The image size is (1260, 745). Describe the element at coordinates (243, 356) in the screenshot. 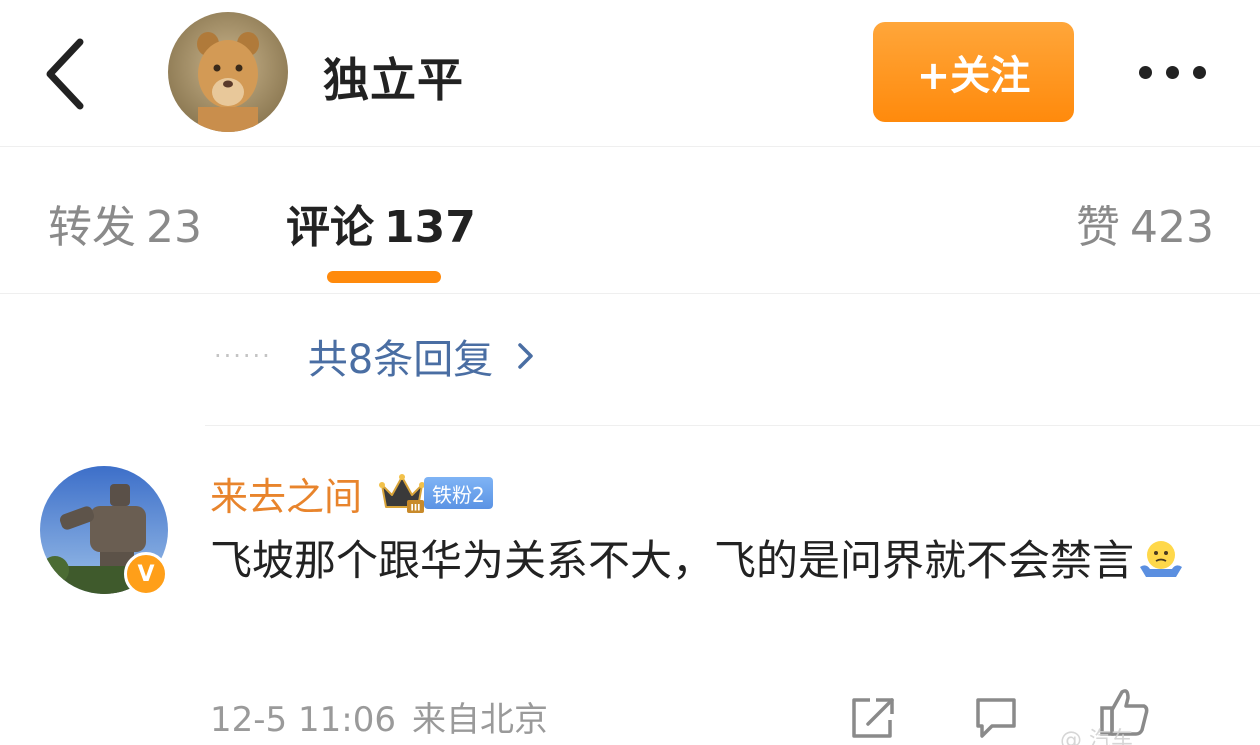

I see `replies-dots: ······` at that location.